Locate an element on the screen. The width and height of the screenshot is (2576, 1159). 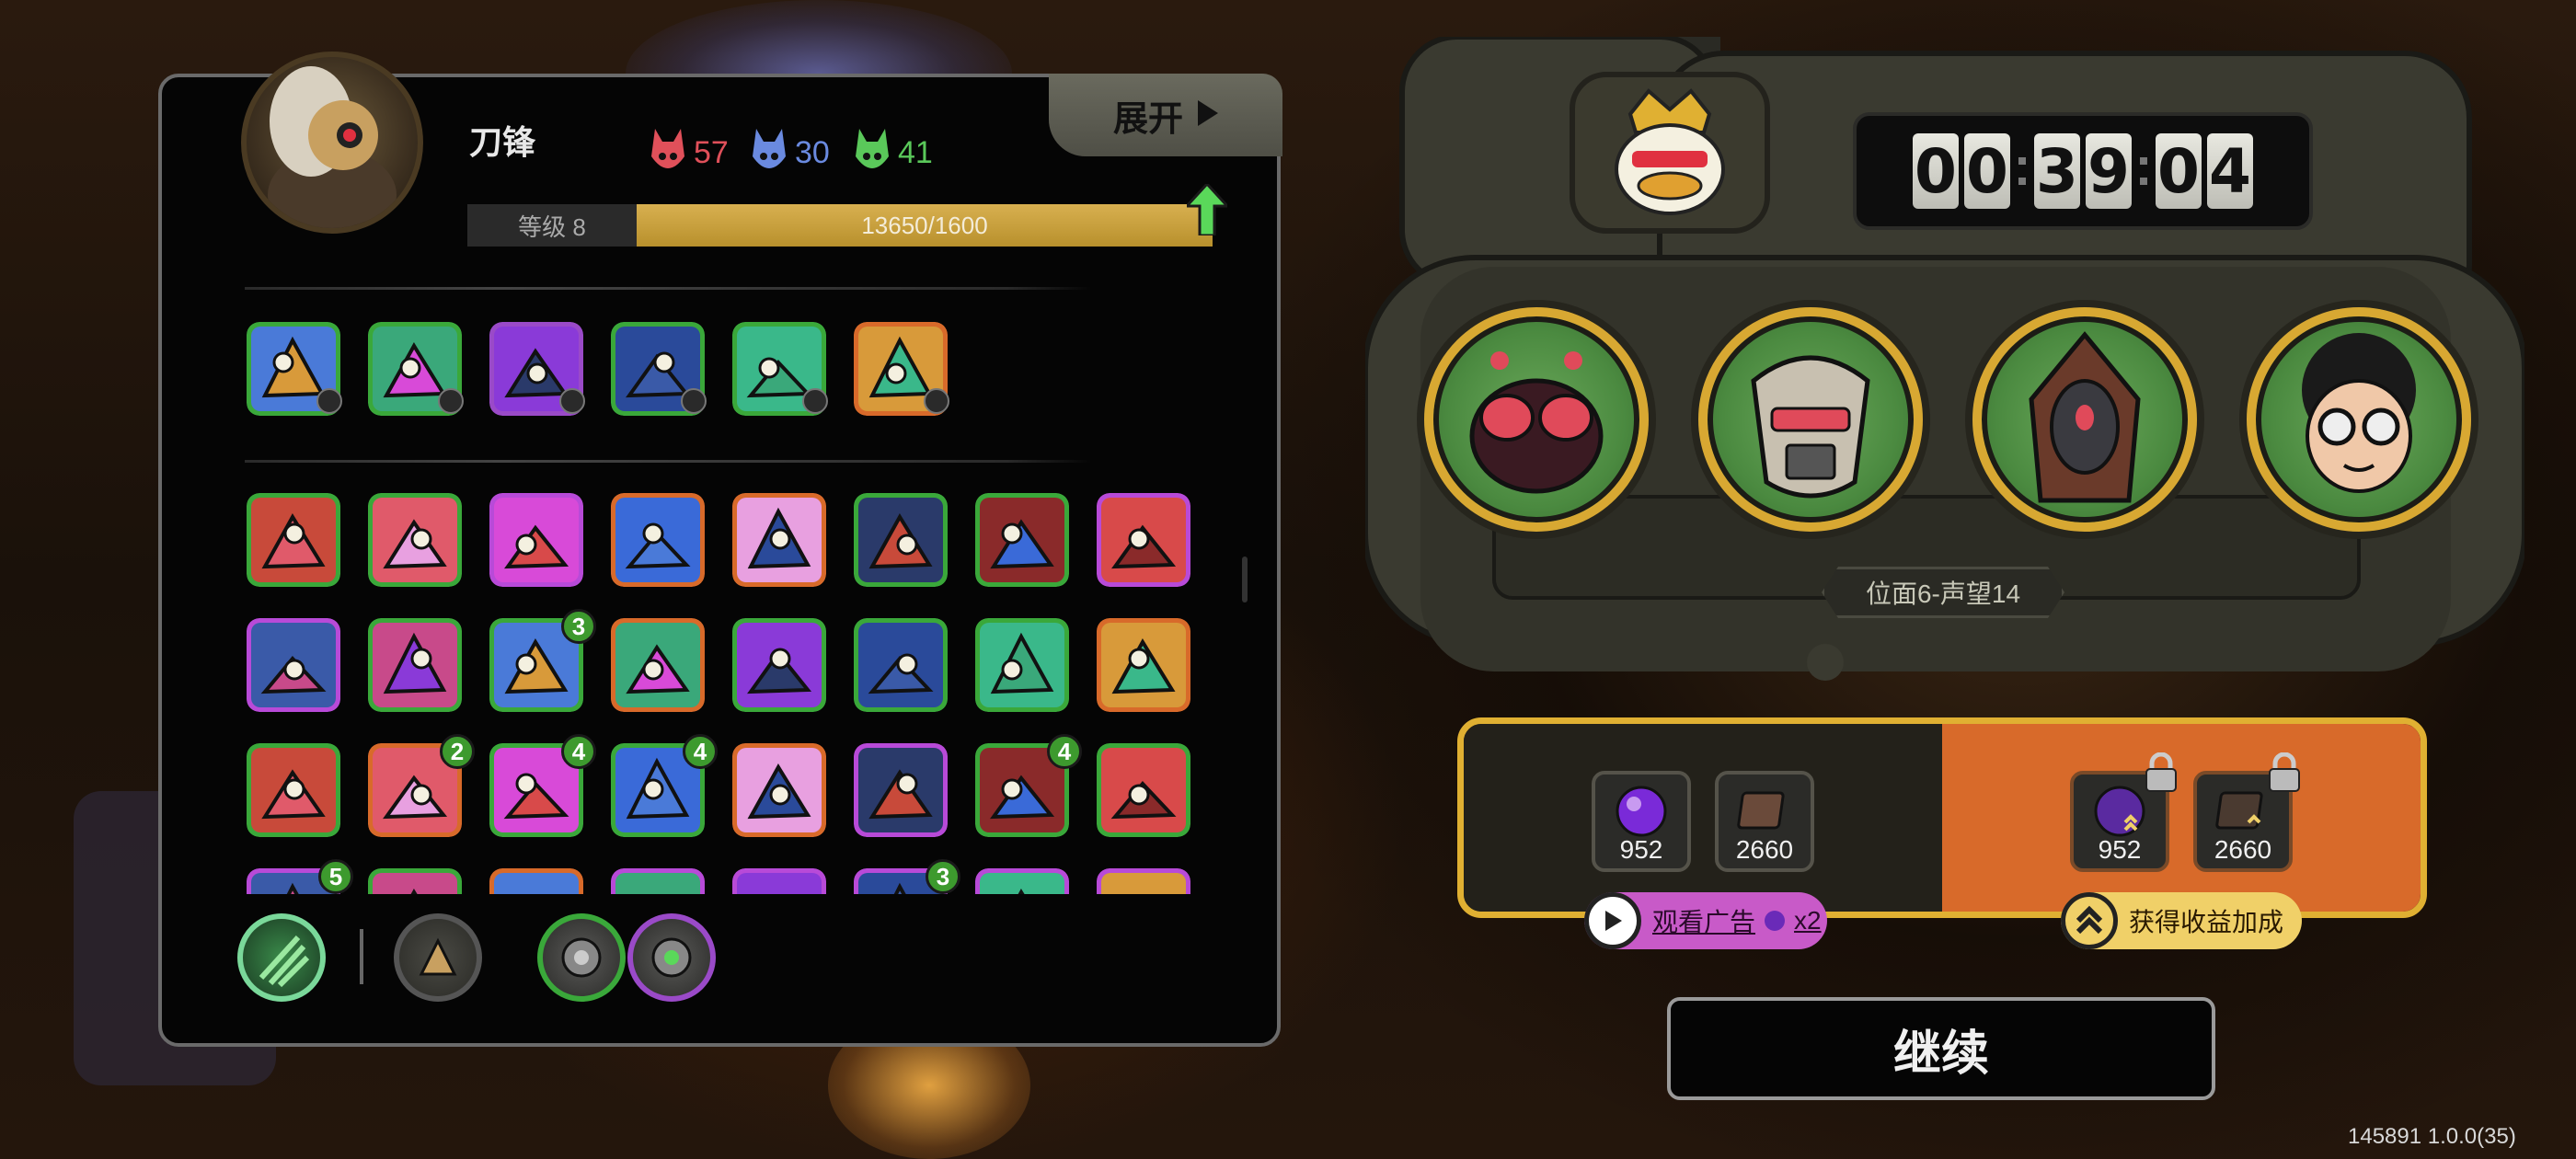
green-mask-value: 41 is located at coordinates (915, 152).